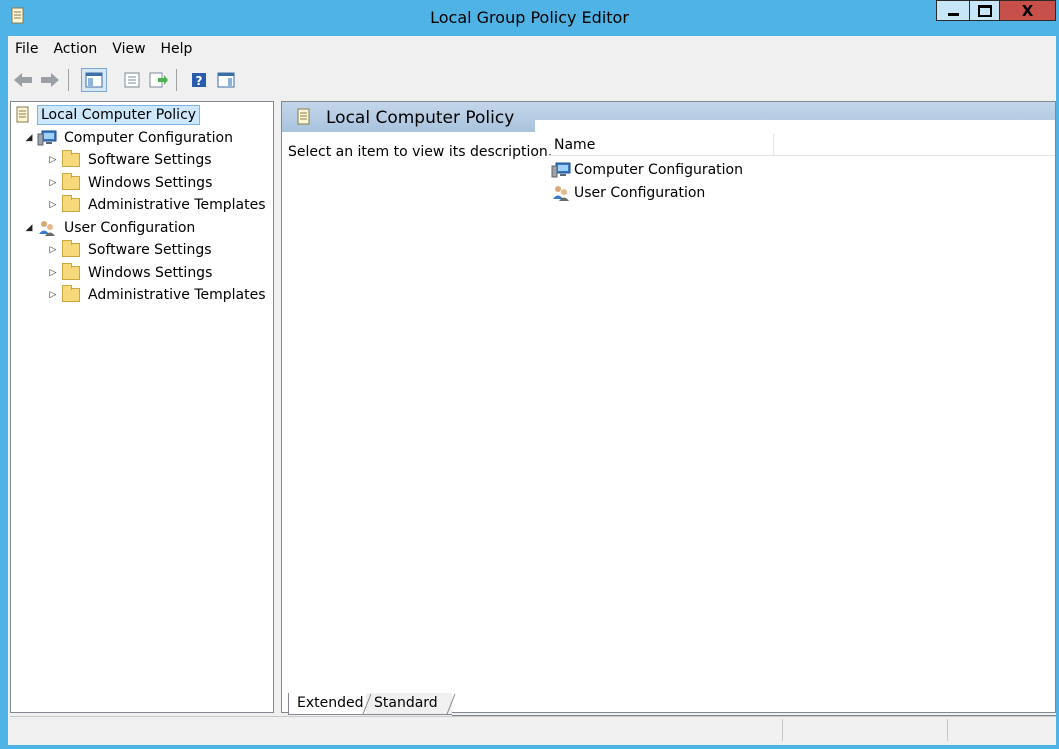 The image size is (1059, 749). What do you see at coordinates (532, 80) in the screenshot?
I see `toolbar: ?` at bounding box center [532, 80].